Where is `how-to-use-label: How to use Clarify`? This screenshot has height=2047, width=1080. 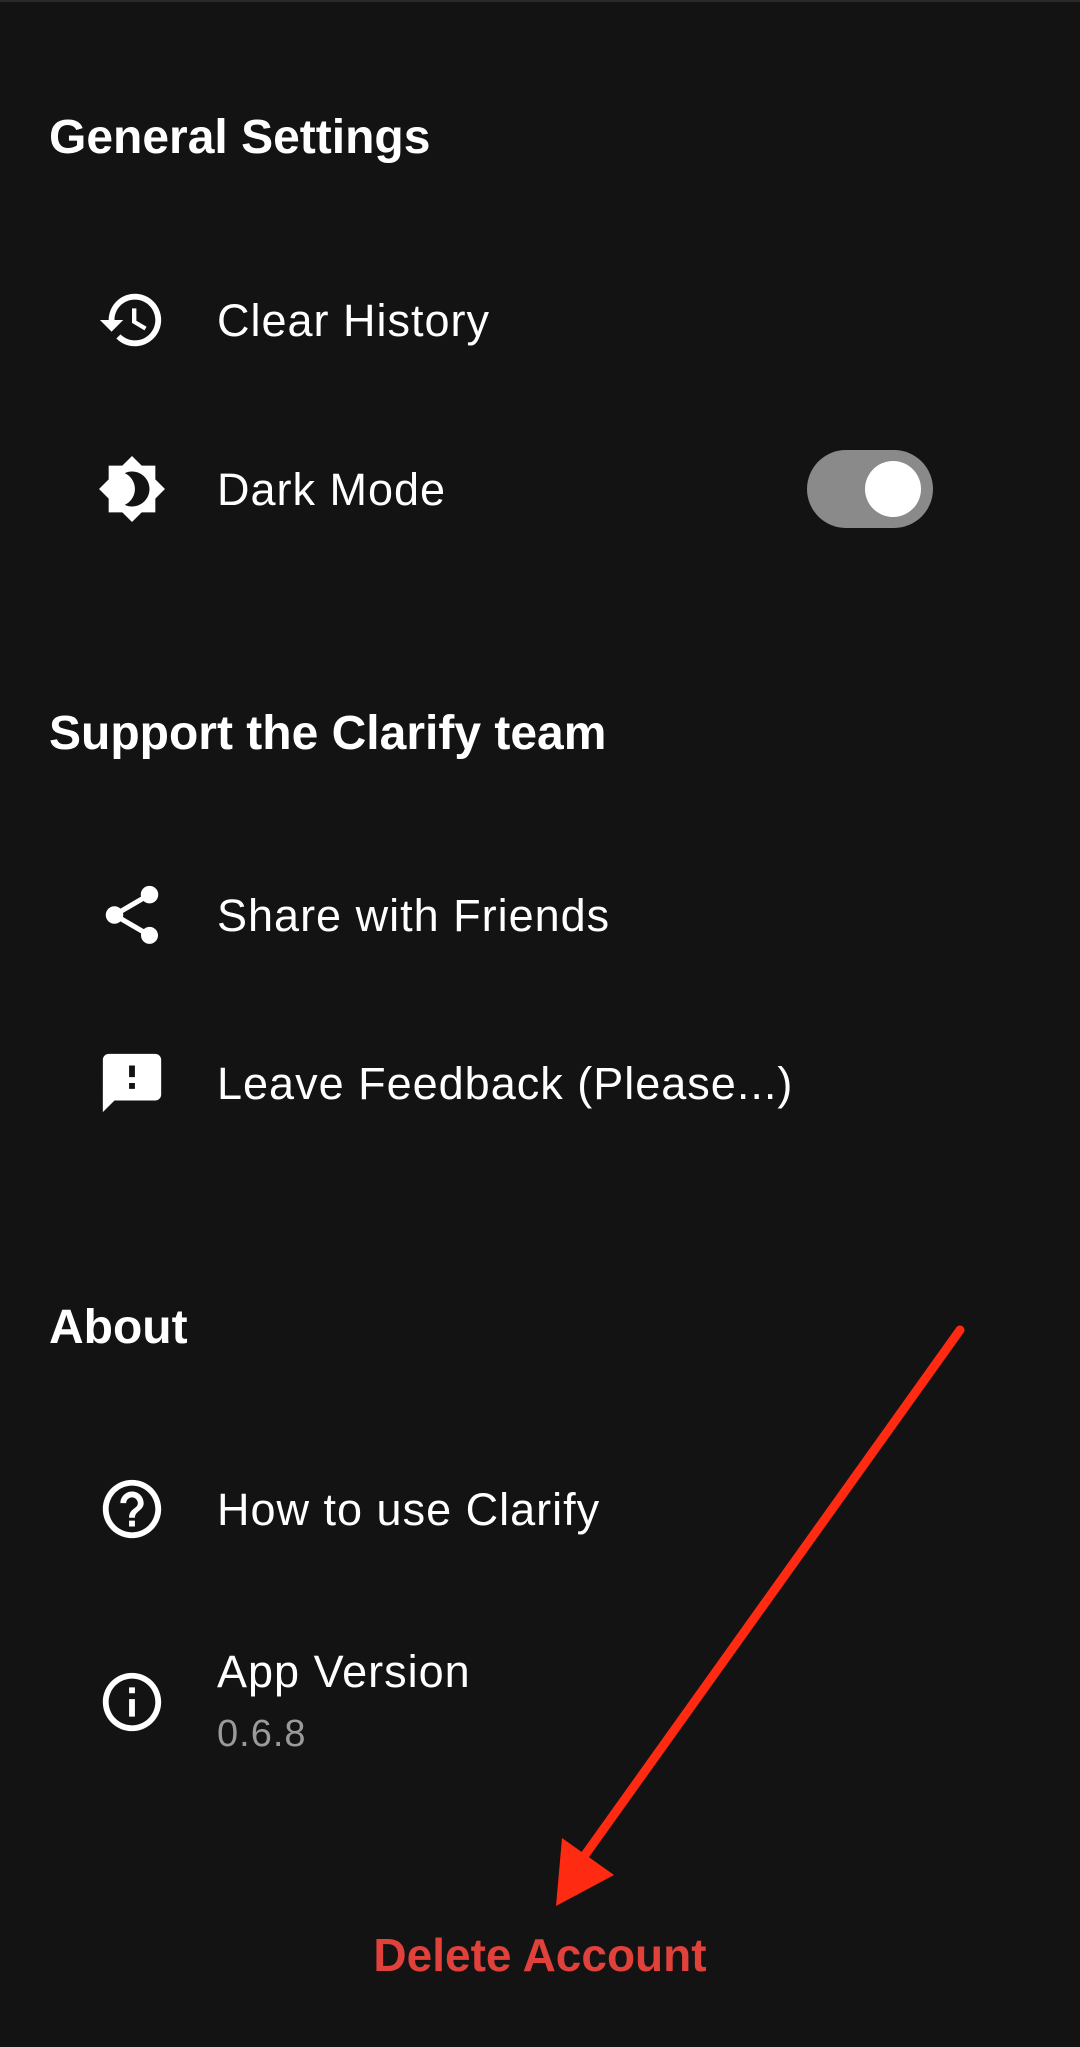 how-to-use-label: How to use Clarify is located at coordinates (409, 1509).